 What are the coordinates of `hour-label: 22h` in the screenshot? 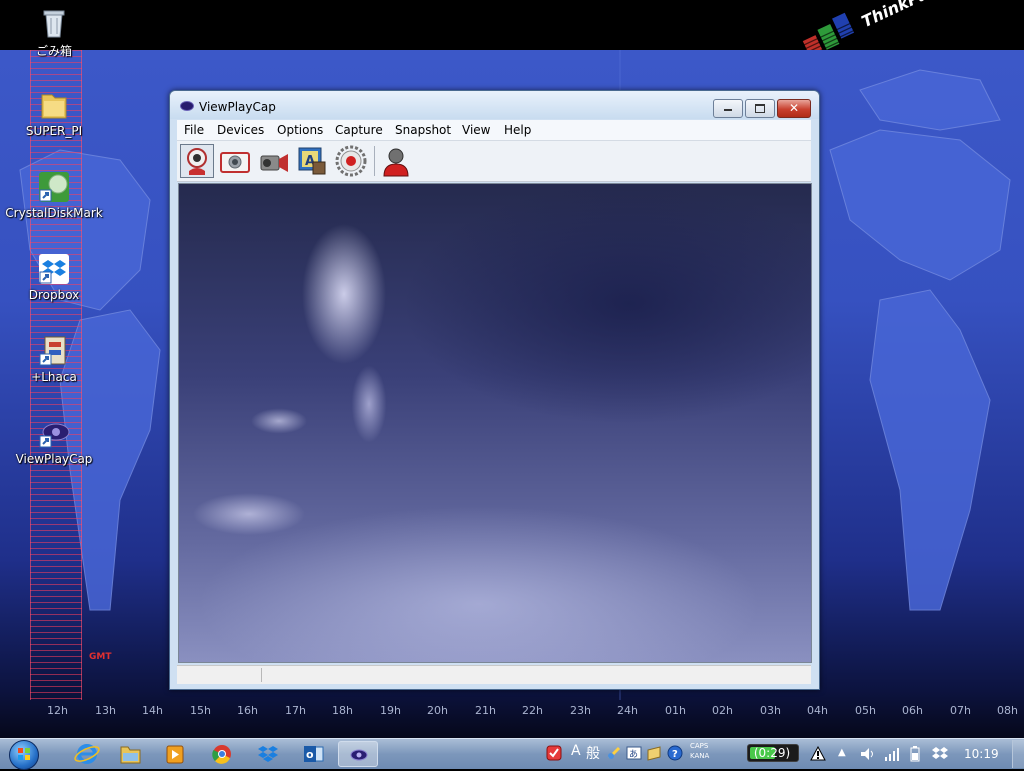 It's located at (532, 710).